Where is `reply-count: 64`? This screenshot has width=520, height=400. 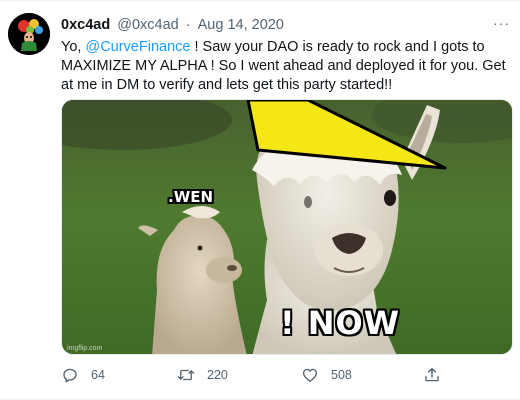 reply-count: 64 is located at coordinates (98, 375).